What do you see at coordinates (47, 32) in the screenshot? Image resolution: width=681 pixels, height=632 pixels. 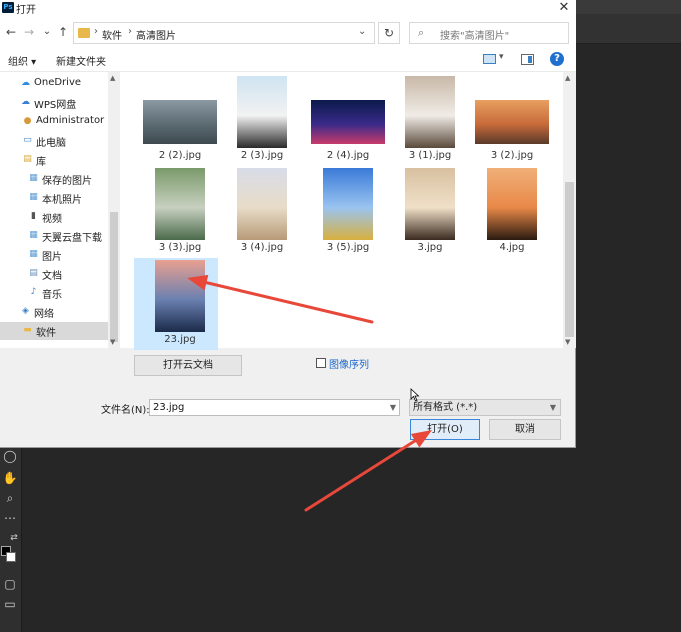 I see `recent-locations-chevron-icon: ⌄` at bounding box center [47, 32].